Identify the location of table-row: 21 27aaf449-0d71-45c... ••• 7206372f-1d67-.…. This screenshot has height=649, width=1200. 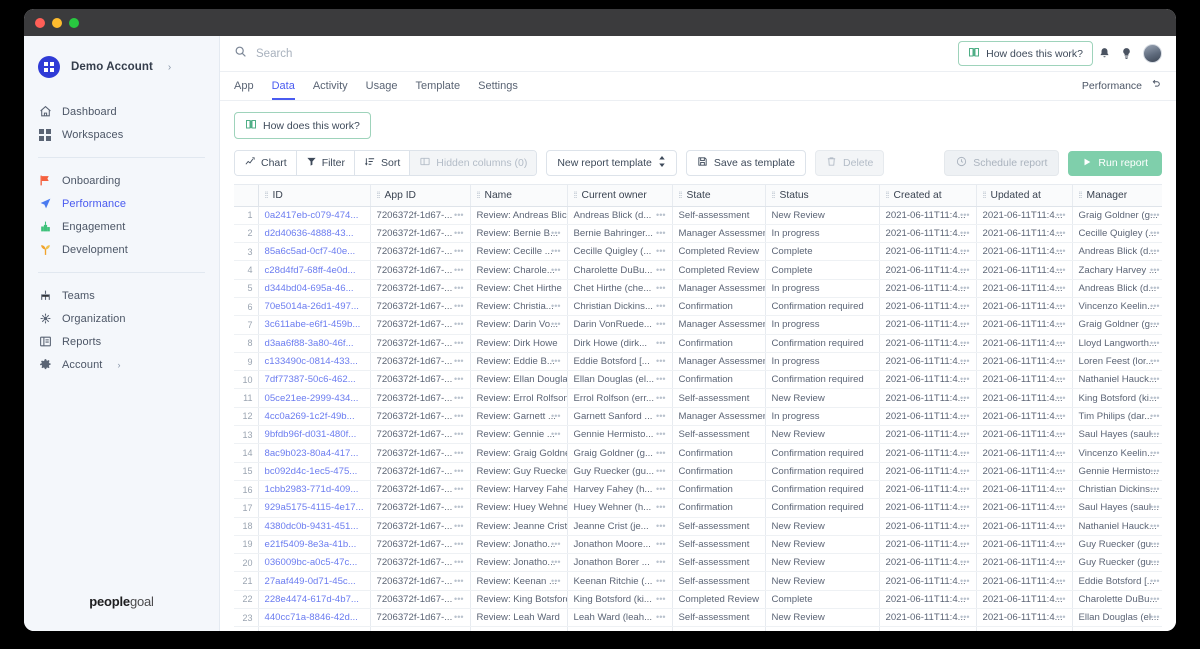
(698, 581).